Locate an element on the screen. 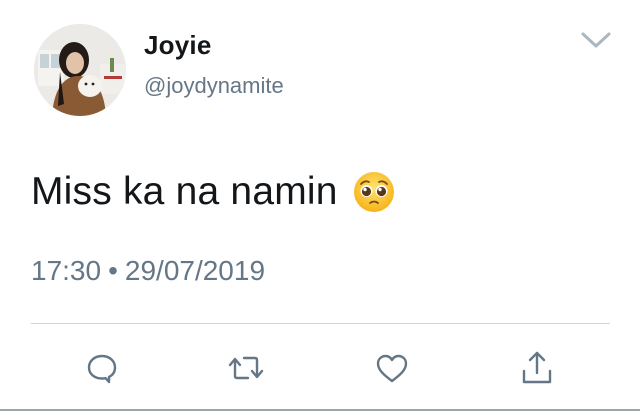 This screenshot has height=415, width=640. tweet-timestamp: 17:30 • 29/07/2019 is located at coordinates (148, 271).